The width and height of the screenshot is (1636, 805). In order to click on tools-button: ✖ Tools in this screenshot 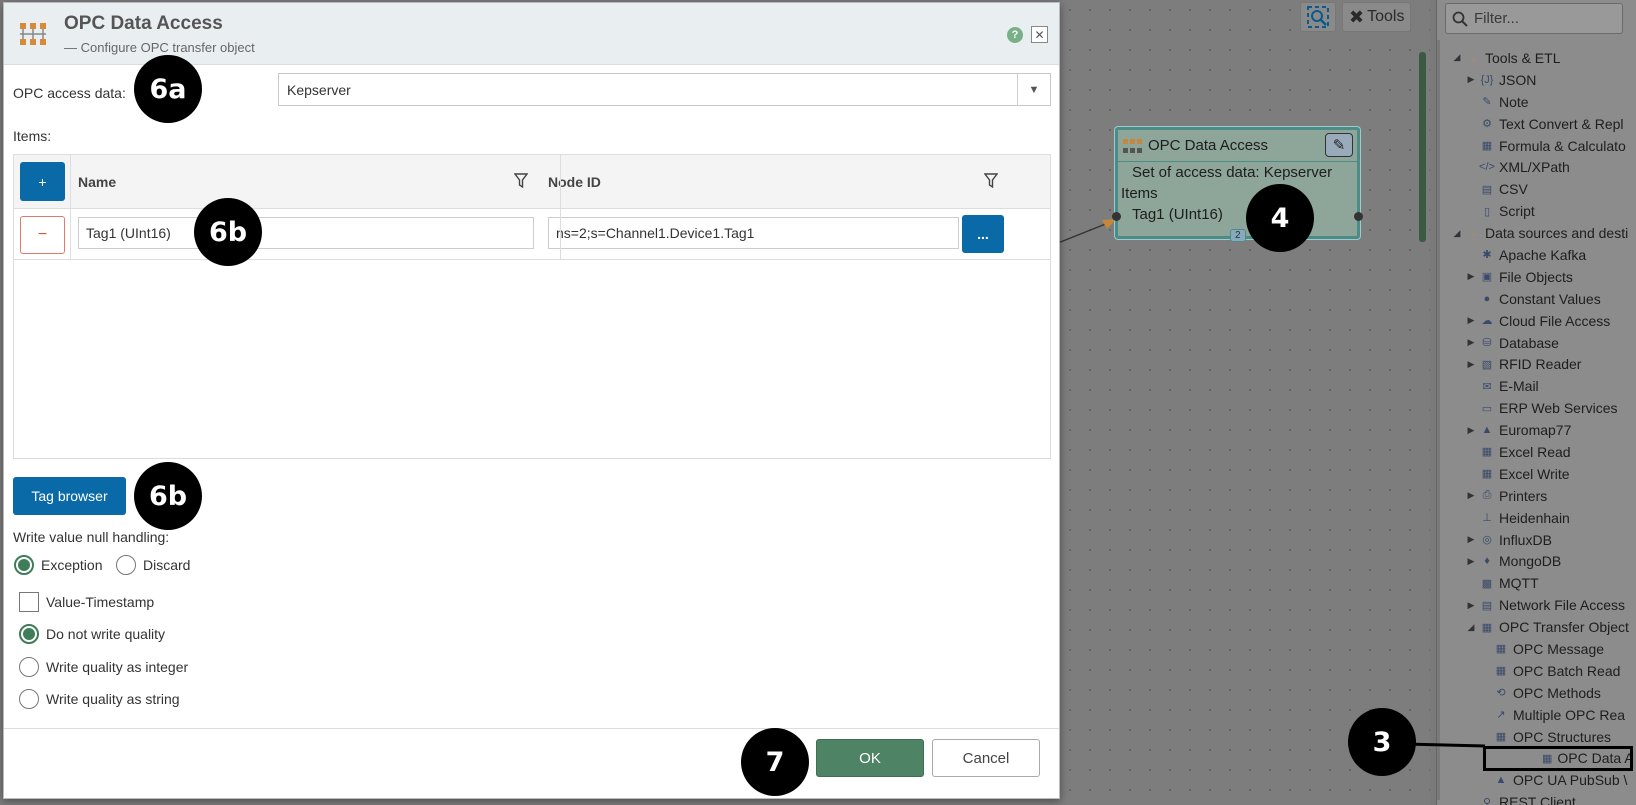, I will do `click(1377, 17)`.